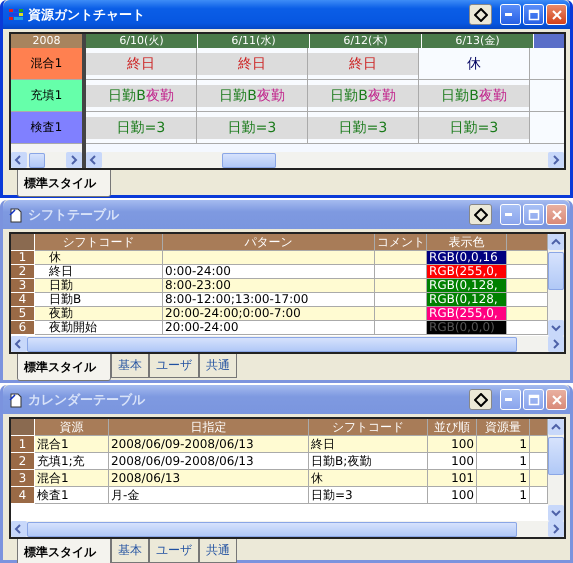 The width and height of the screenshot is (573, 563). I want to click on row-number: 6, so click(23, 328).